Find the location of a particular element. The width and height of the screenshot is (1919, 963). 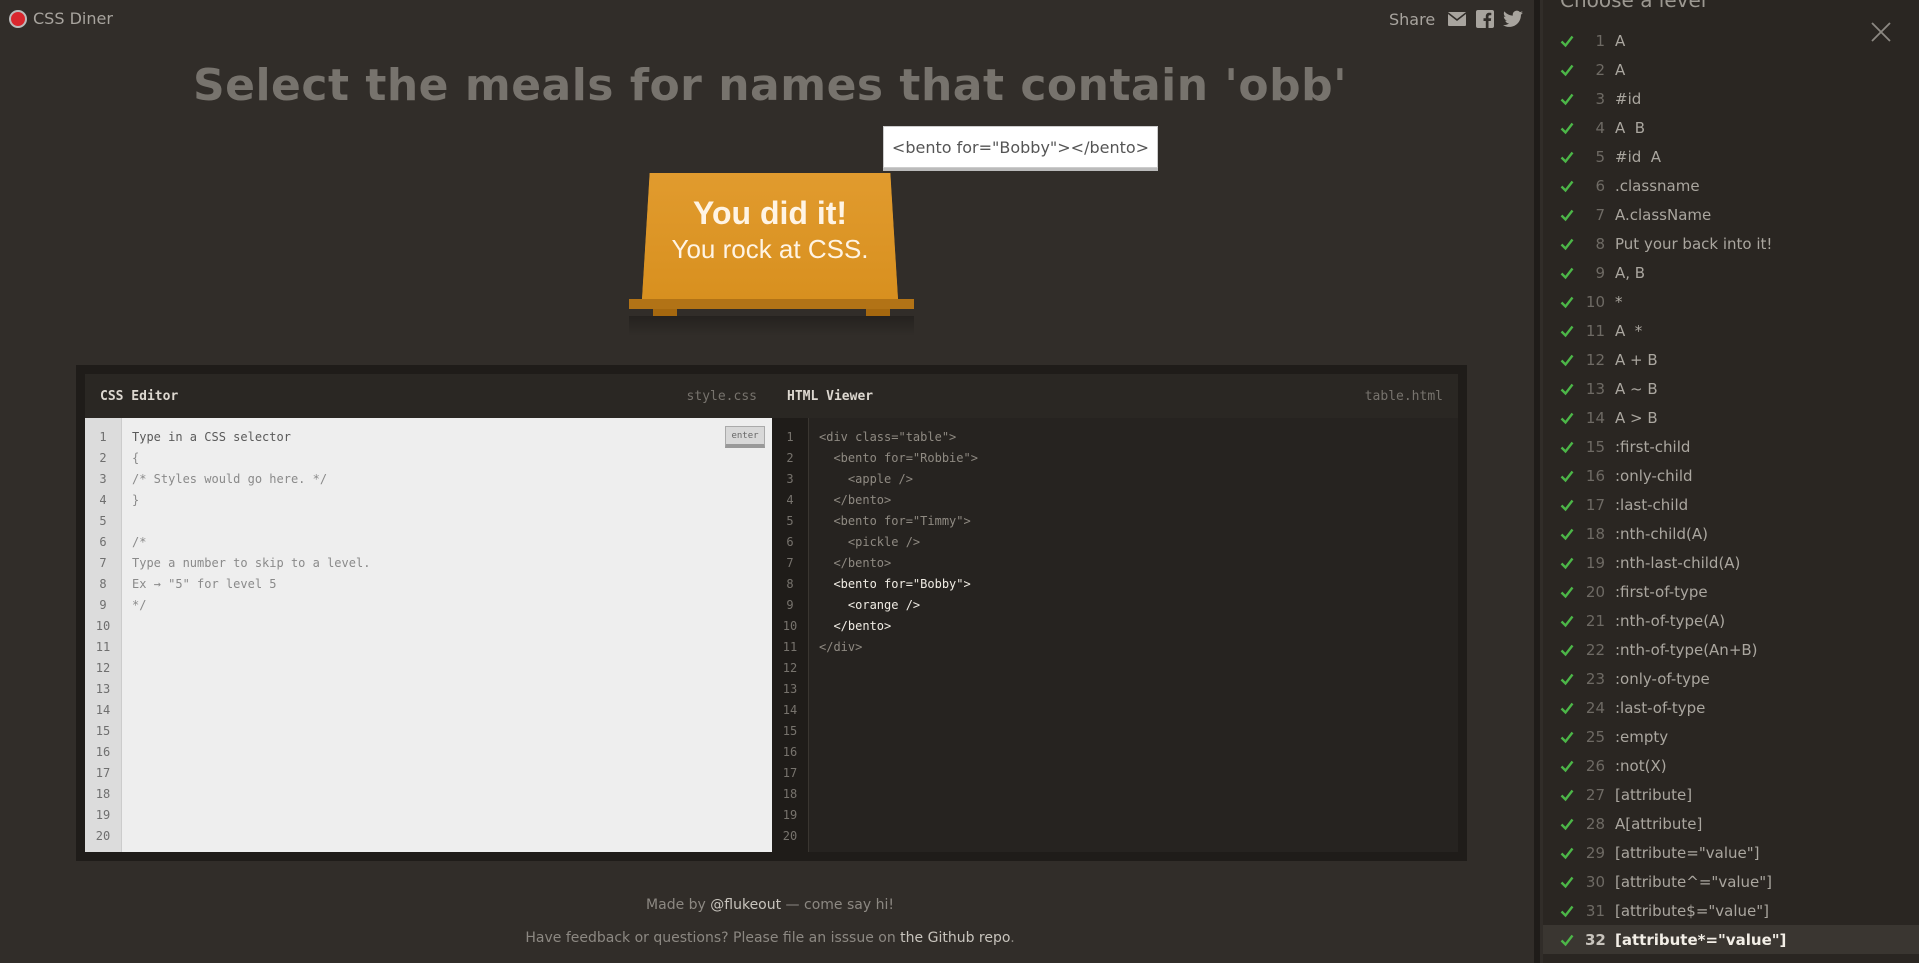

level-item-30: 30 [attribute^="value"] is located at coordinates (1731, 881).